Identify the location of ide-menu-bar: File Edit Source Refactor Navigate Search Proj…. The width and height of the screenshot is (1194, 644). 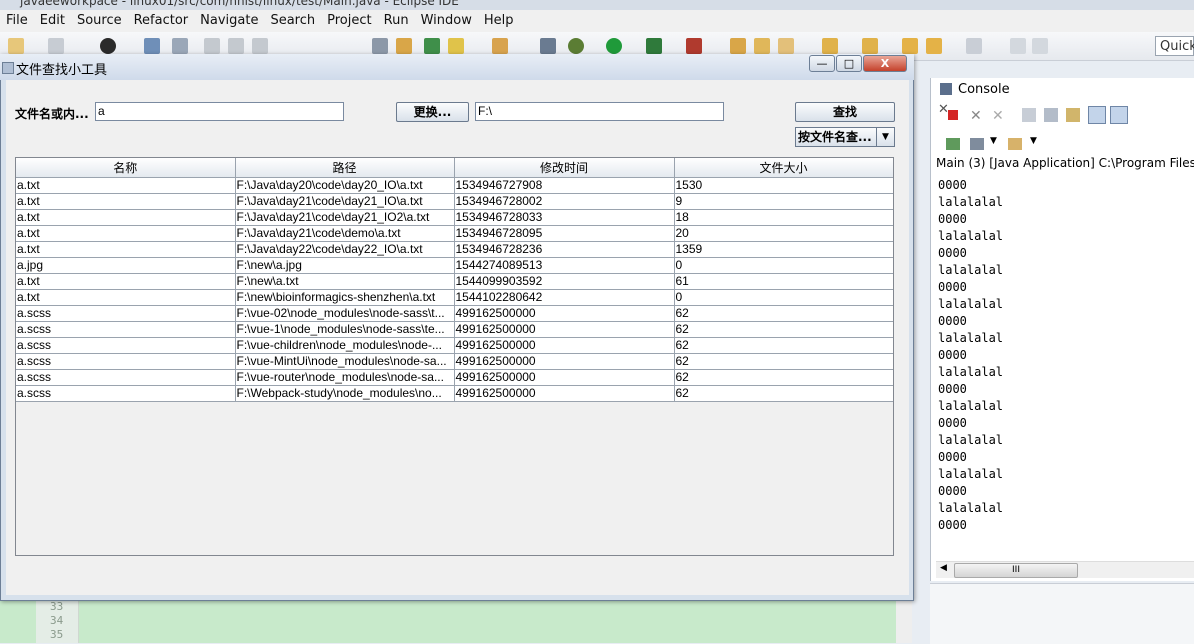
(597, 21).